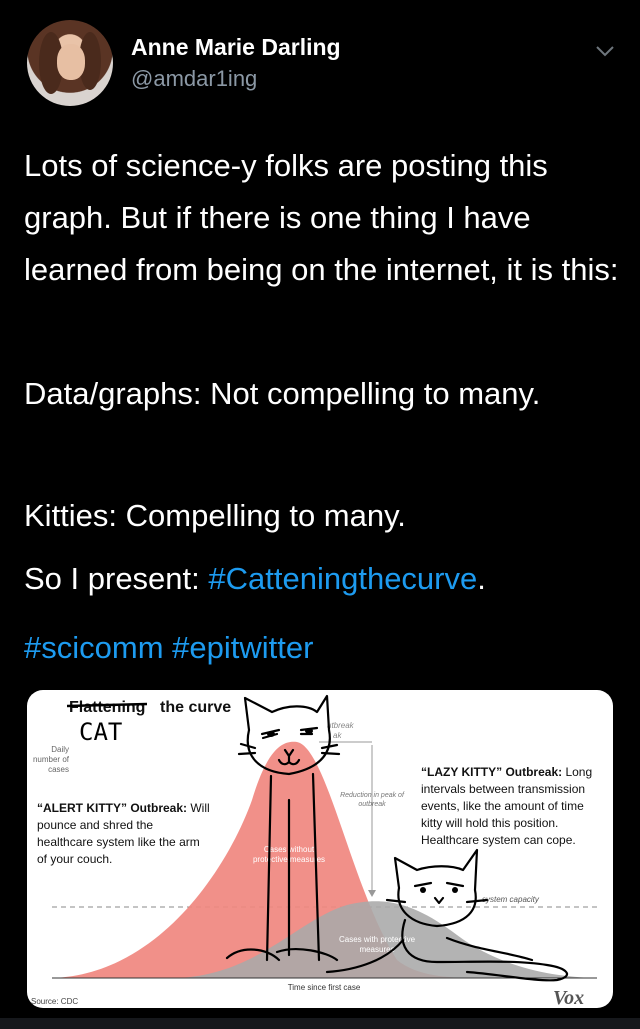 Image resolution: width=640 pixels, height=1029 pixels. I want to click on lazy-kitty-line-1: “LAZY KITTY” Outbreak: Long, so click(506, 772).